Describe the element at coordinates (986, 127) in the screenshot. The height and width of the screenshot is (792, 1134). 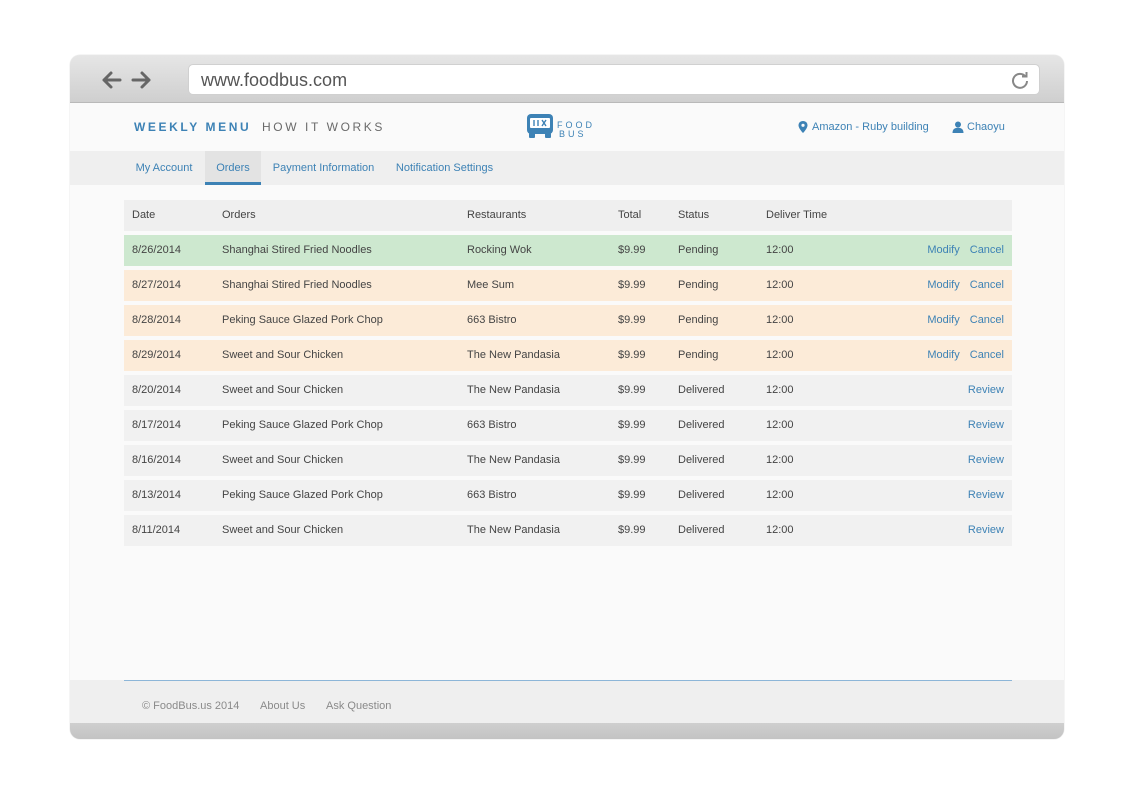
I see `user-name: Chaoyu` at that location.